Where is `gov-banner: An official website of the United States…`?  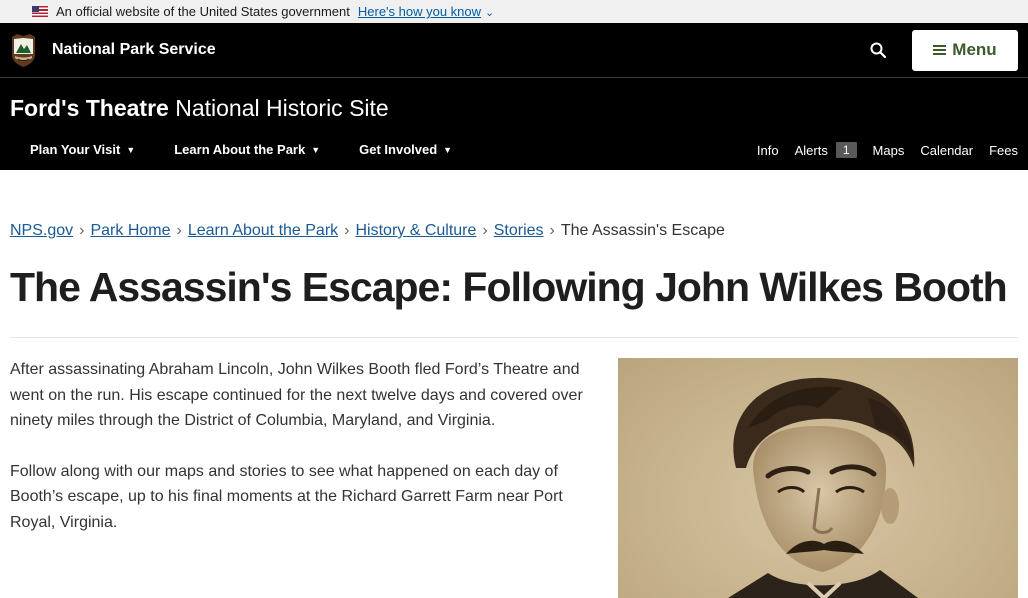
gov-banner: An official website of the United States… is located at coordinates (514, 11).